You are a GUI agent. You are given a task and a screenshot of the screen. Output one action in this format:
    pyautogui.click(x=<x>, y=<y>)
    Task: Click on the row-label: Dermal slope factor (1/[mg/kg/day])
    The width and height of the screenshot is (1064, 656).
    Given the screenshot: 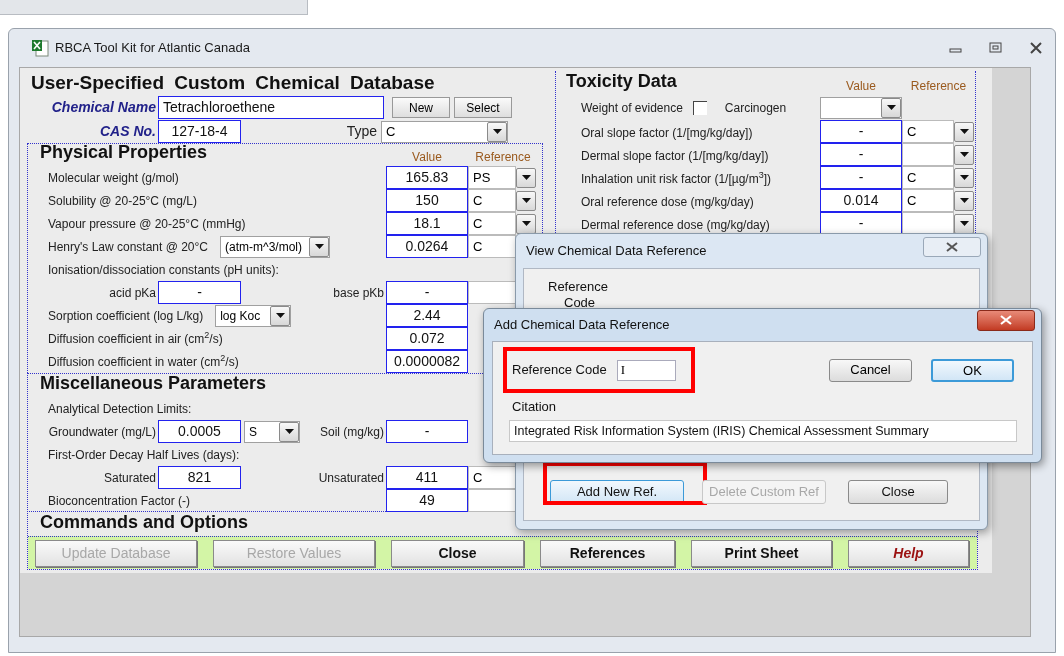 What is the action you would take?
    pyautogui.click(x=675, y=155)
    